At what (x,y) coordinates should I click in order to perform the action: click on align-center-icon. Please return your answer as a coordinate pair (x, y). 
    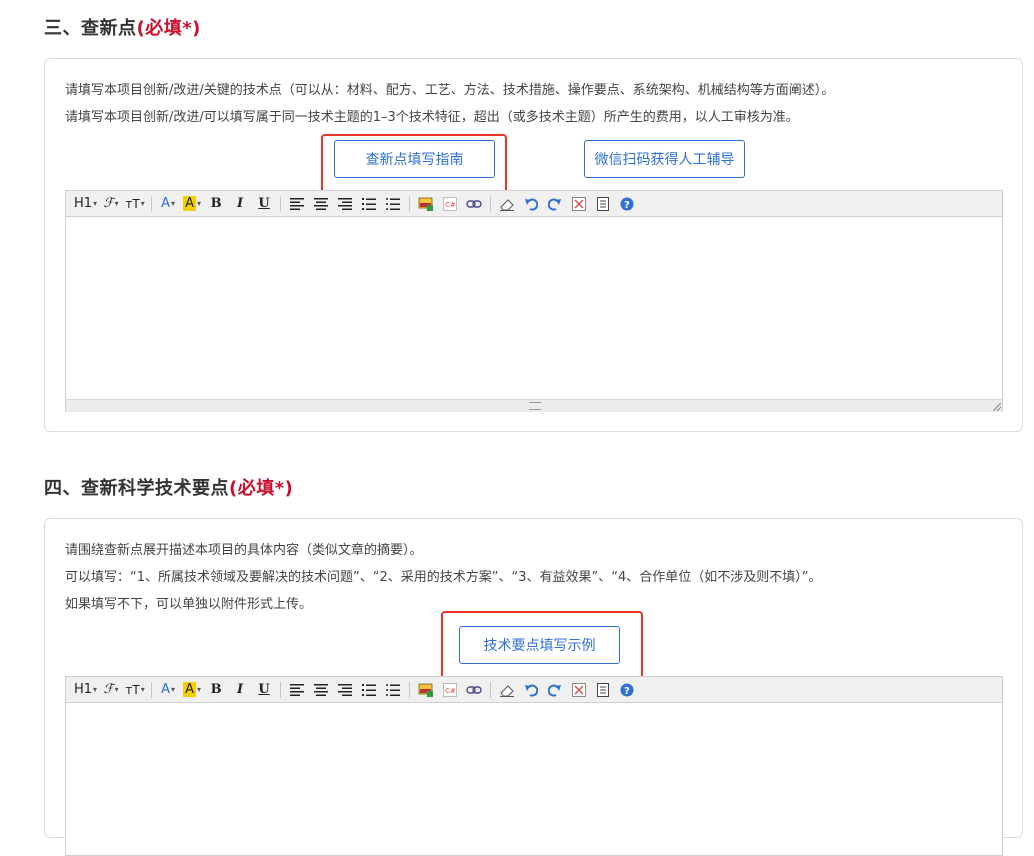
    Looking at the image, I should click on (321, 689).